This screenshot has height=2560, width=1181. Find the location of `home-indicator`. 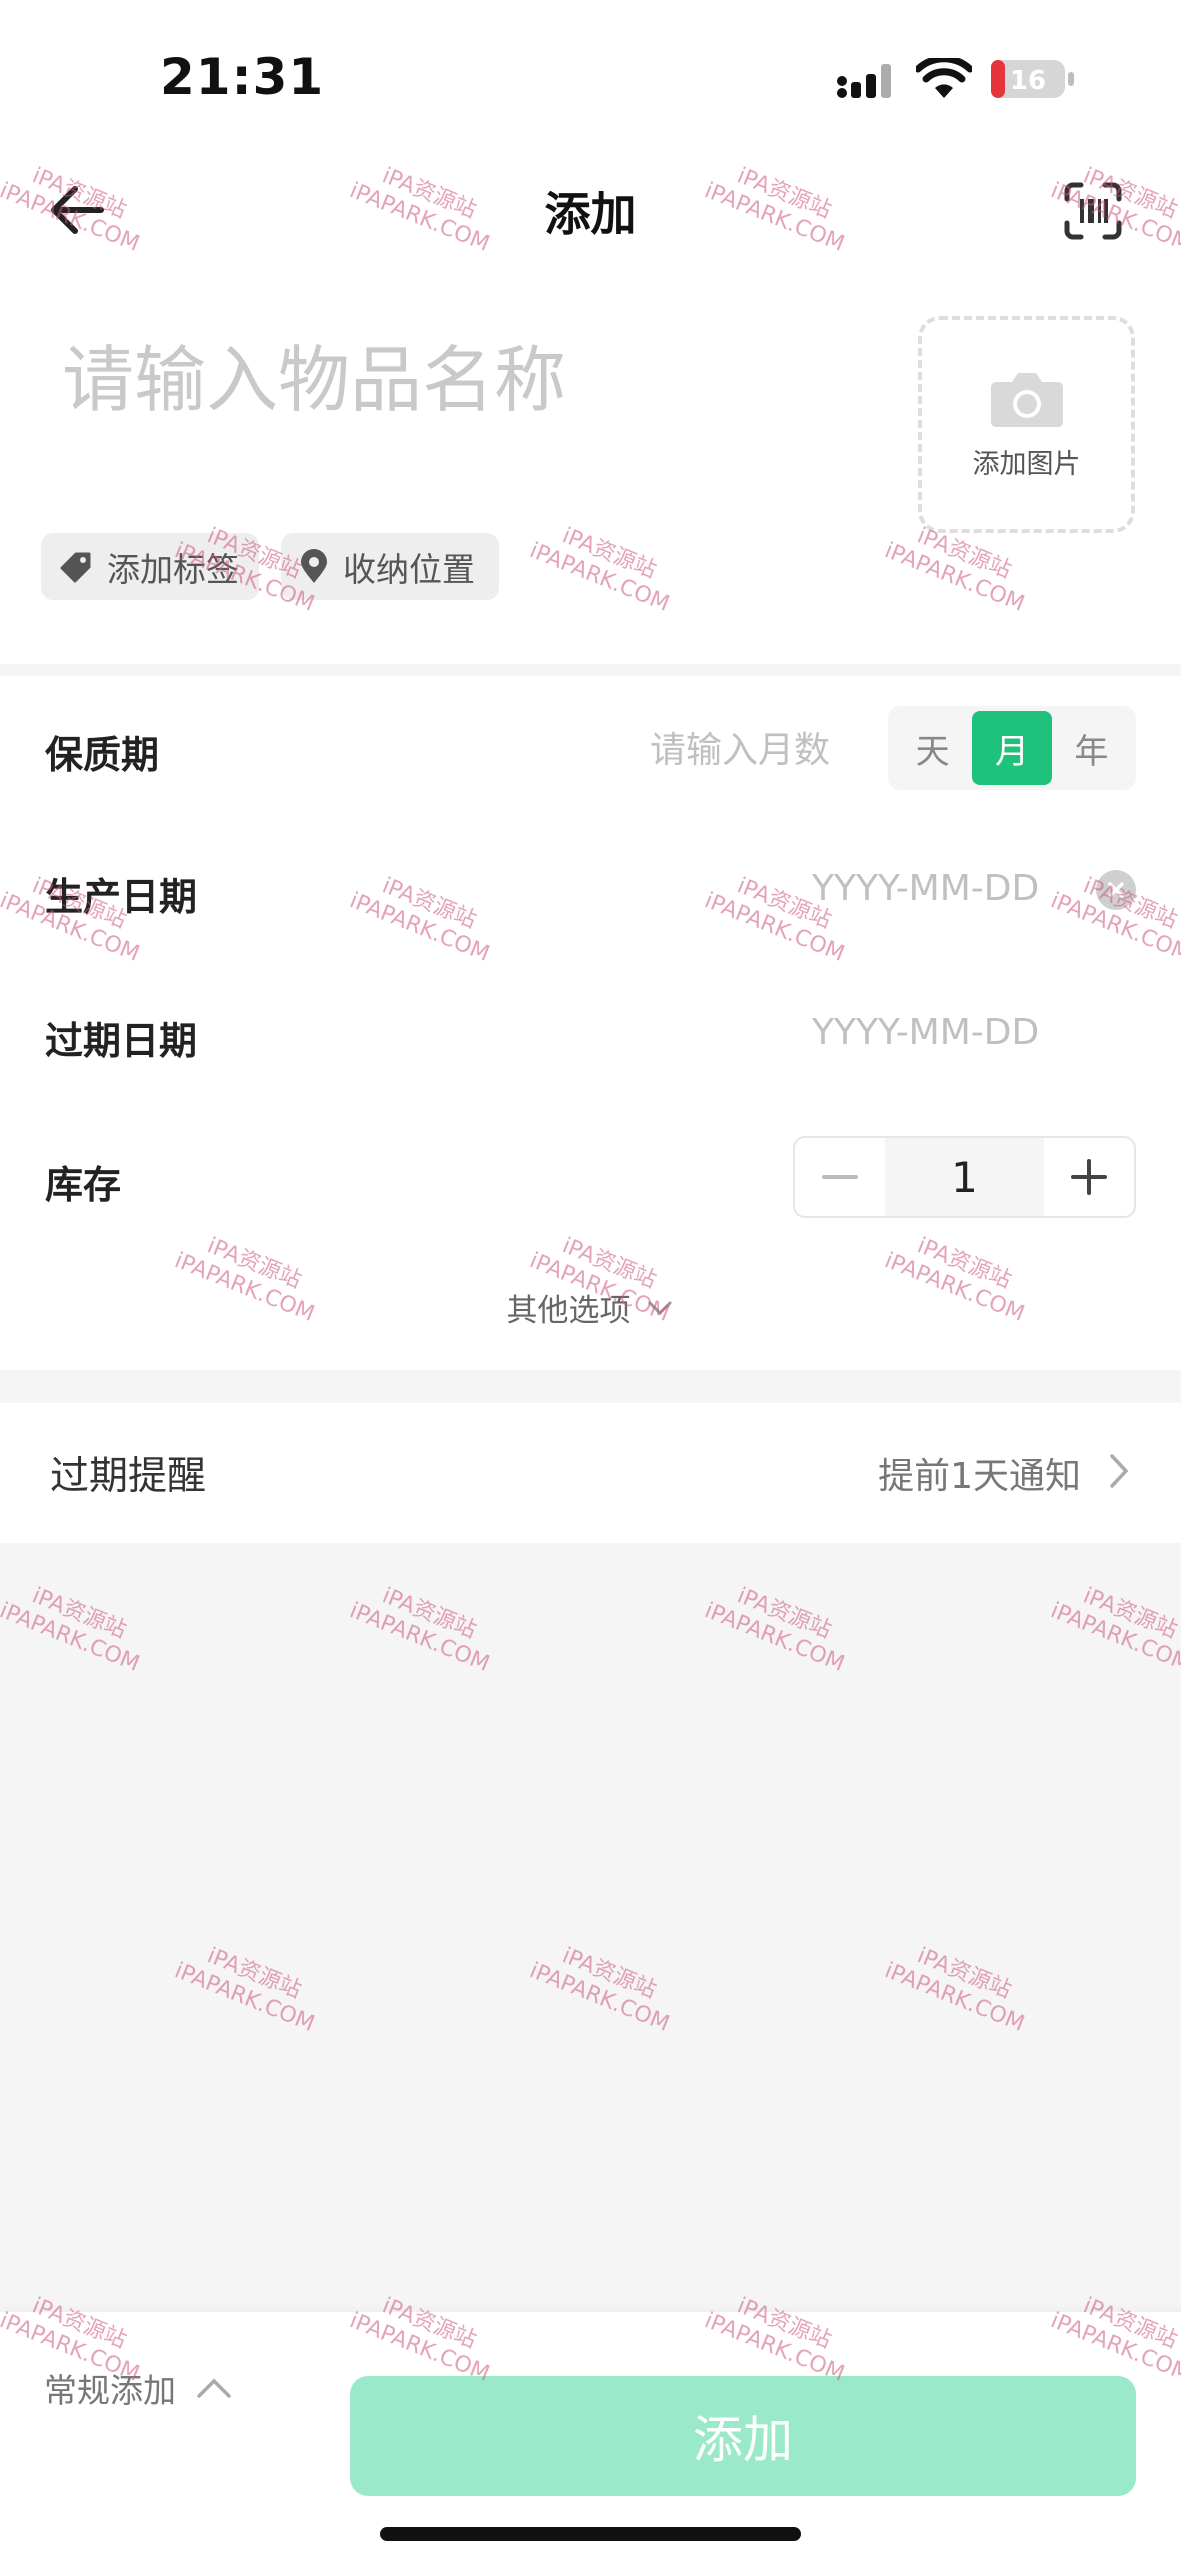

home-indicator is located at coordinates (590, 2534).